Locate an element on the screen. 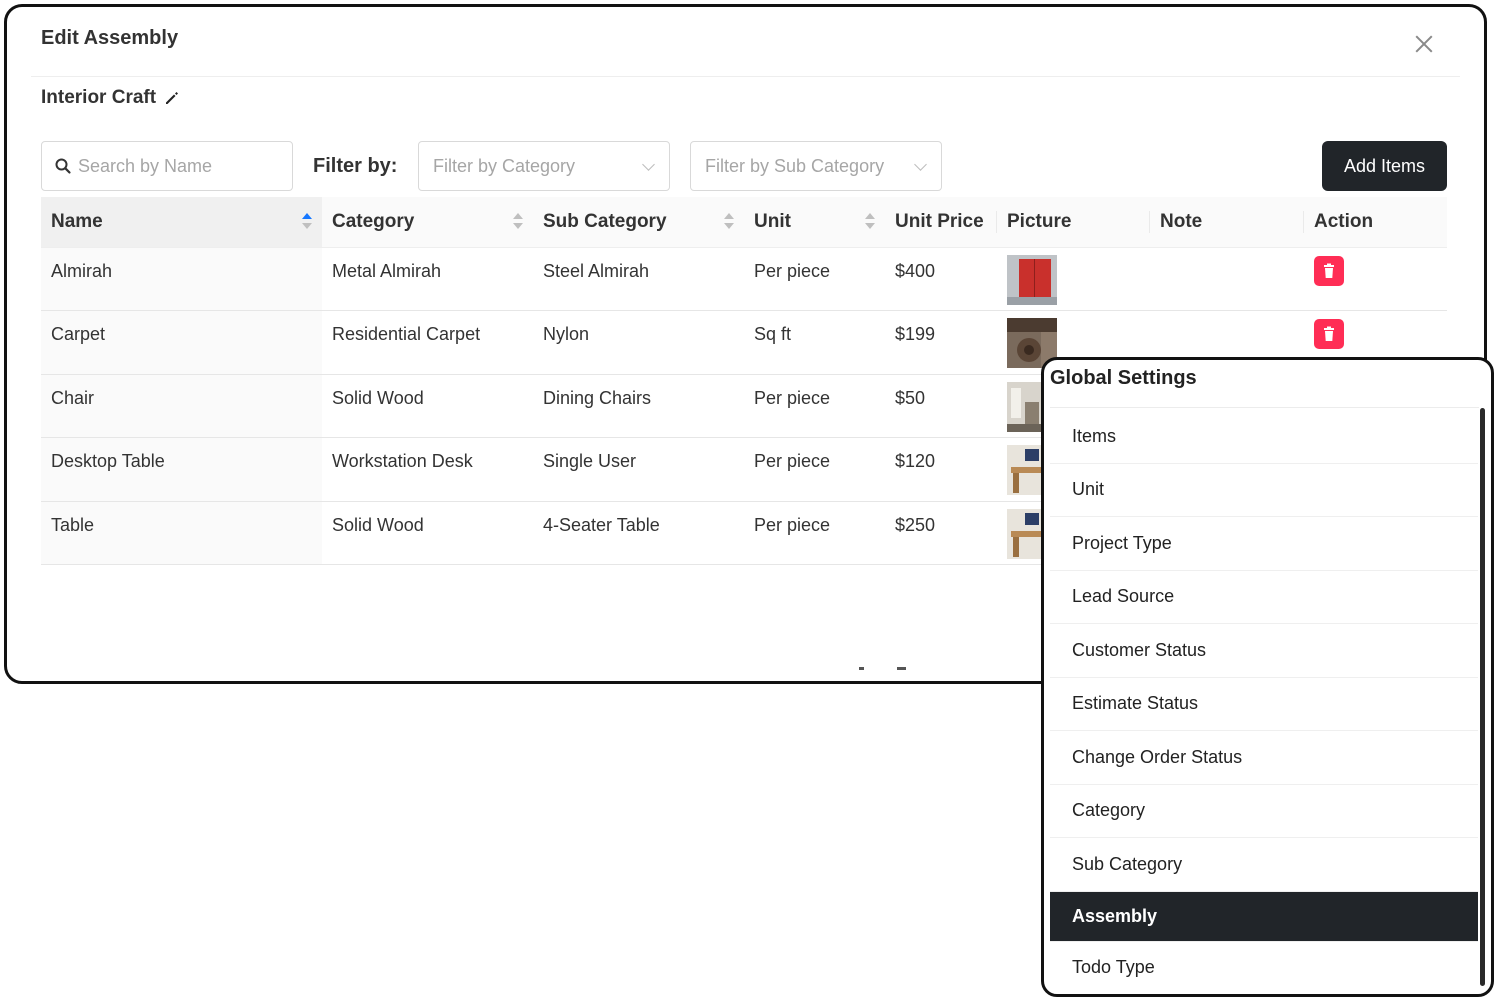  search-box is located at coordinates (167, 166).